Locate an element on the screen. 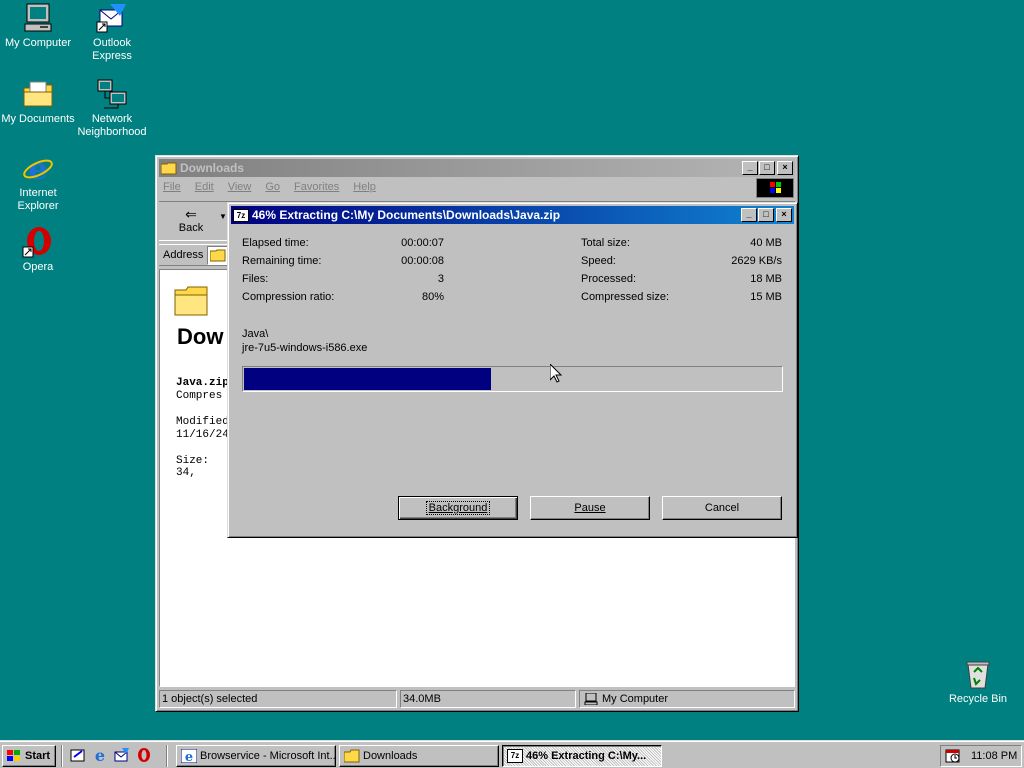  compression-ratio-label: Compression ratio: is located at coordinates (288, 297).